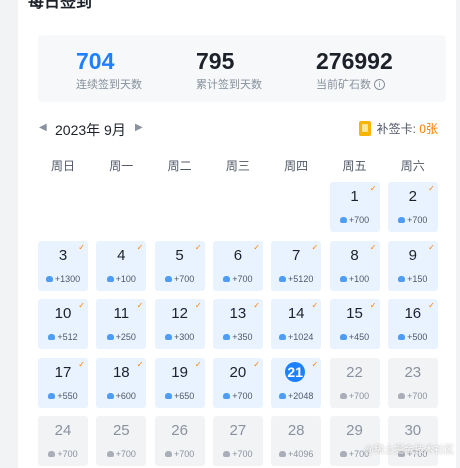  Describe the element at coordinates (413, 324) in the screenshot. I see `calendar-day: 16+500✓` at that location.